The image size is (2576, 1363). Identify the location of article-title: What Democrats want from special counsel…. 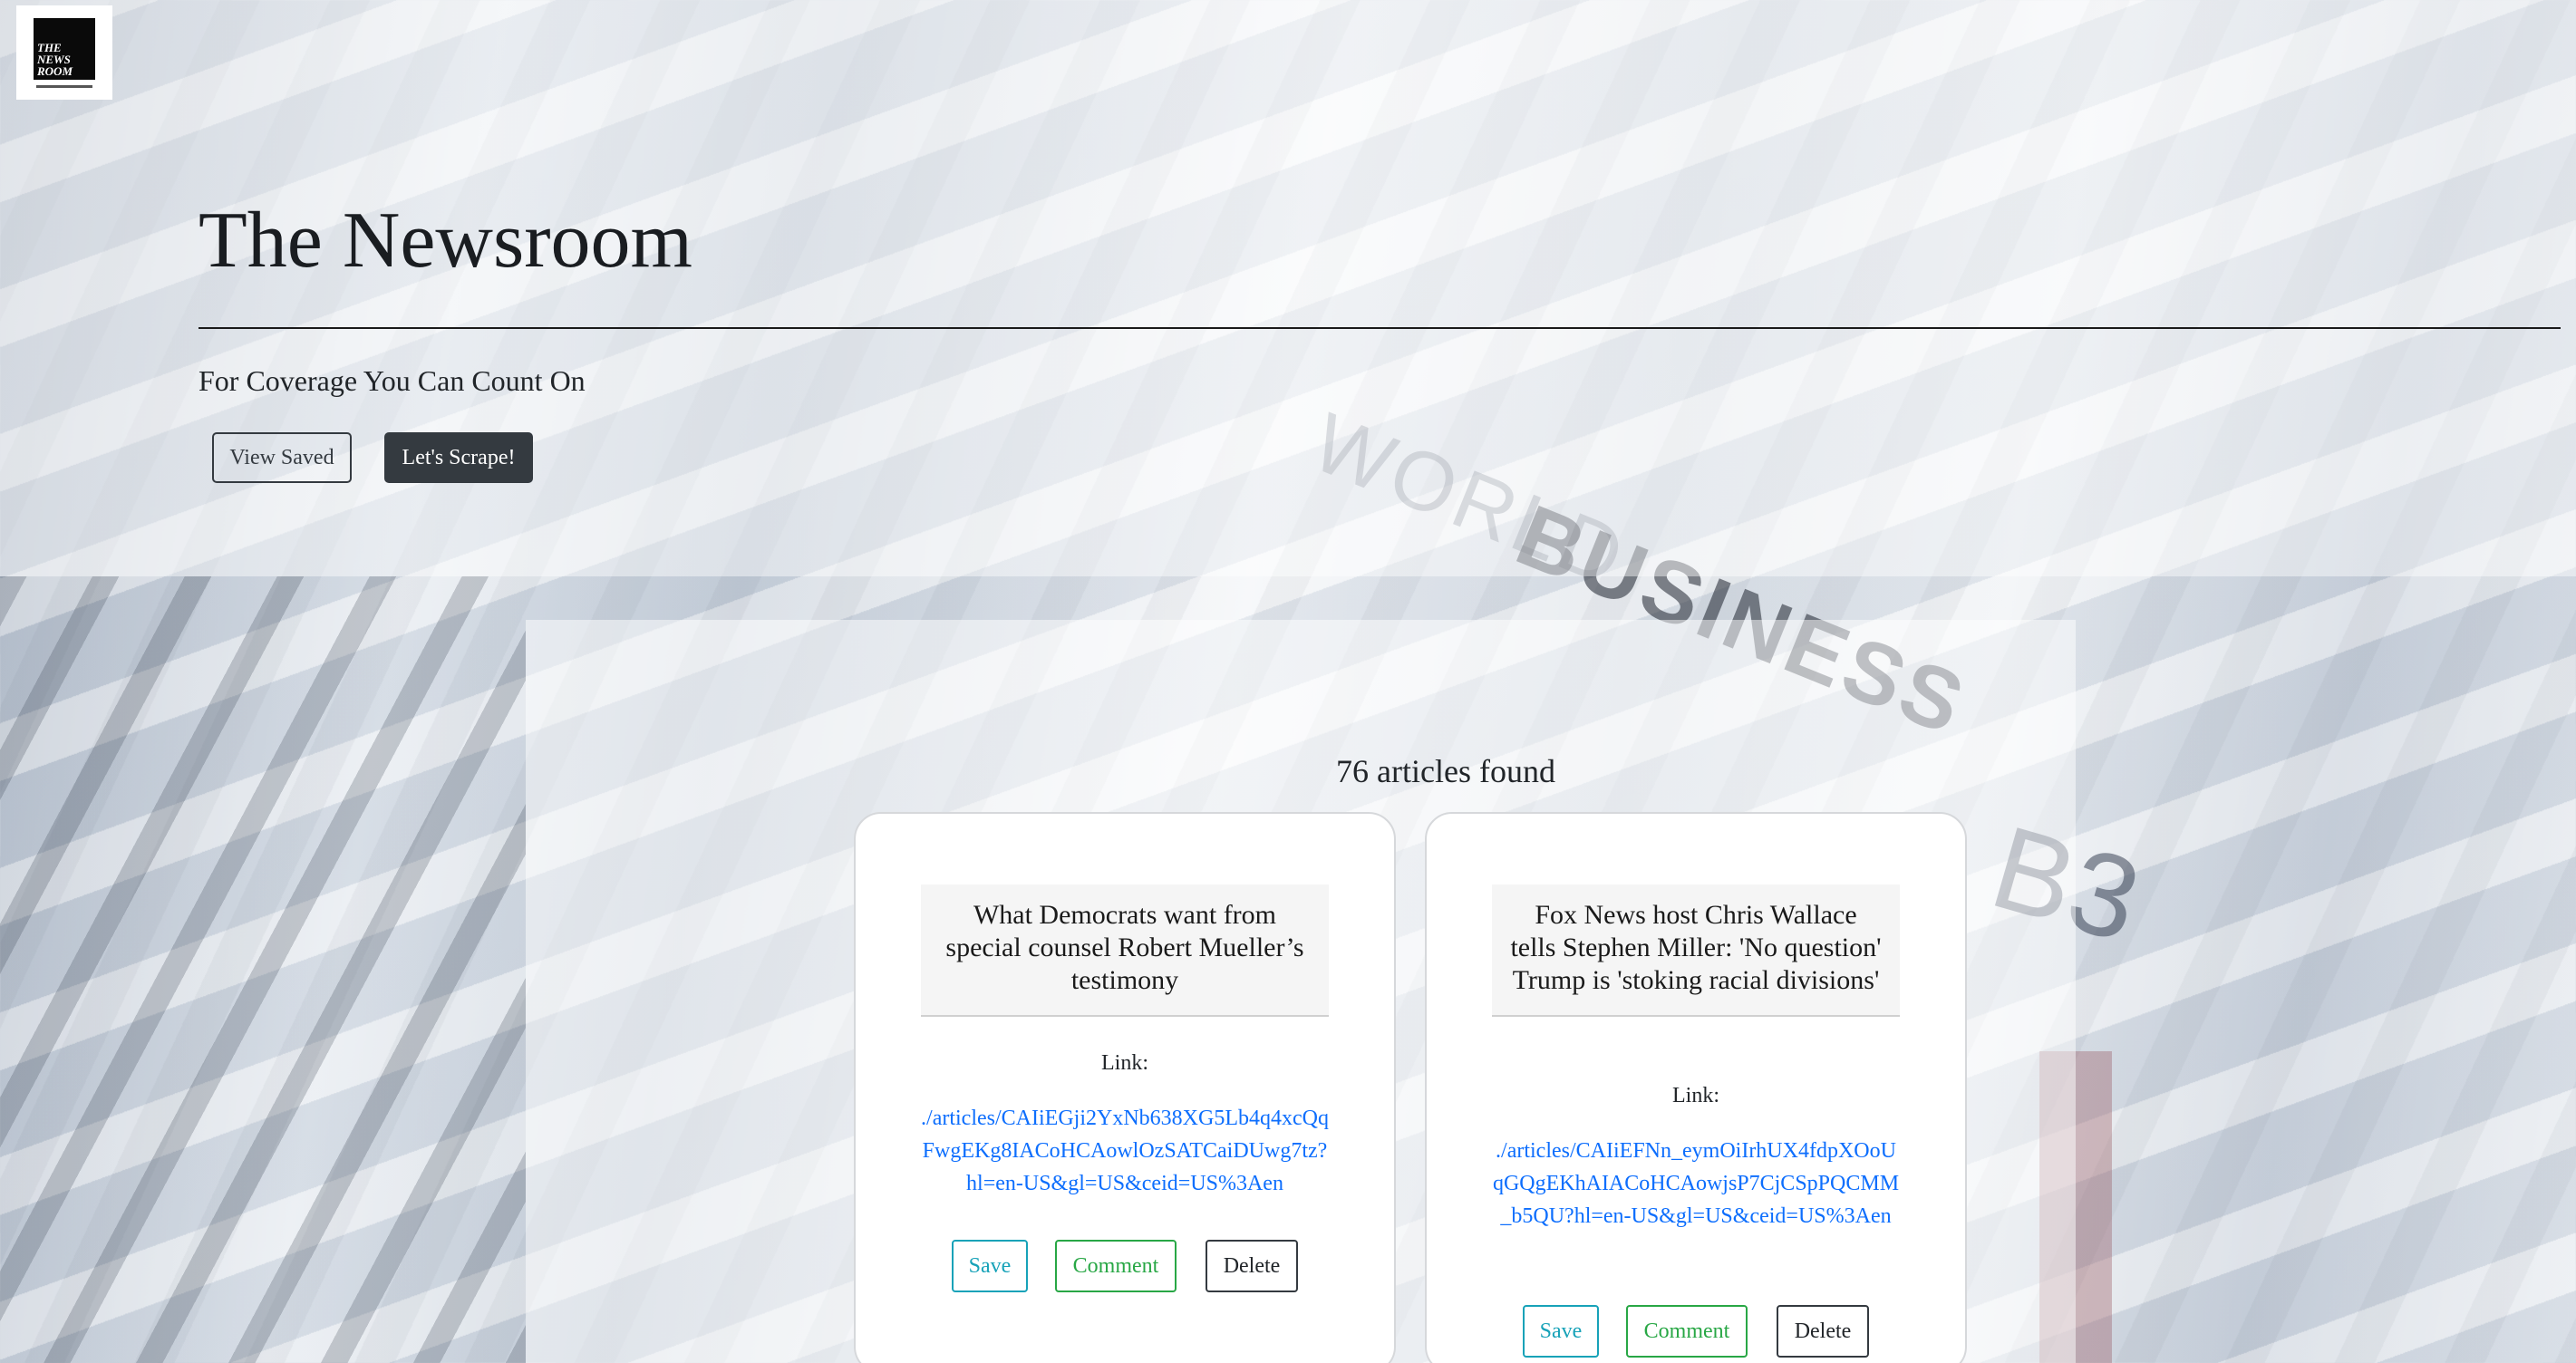
(1125, 950).